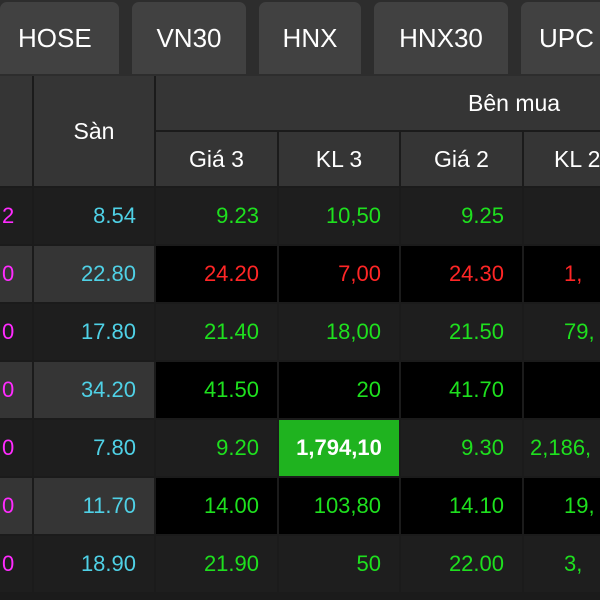  Describe the element at coordinates (216, 506) in the screenshot. I see `cell-gia-3: 14.00` at that location.